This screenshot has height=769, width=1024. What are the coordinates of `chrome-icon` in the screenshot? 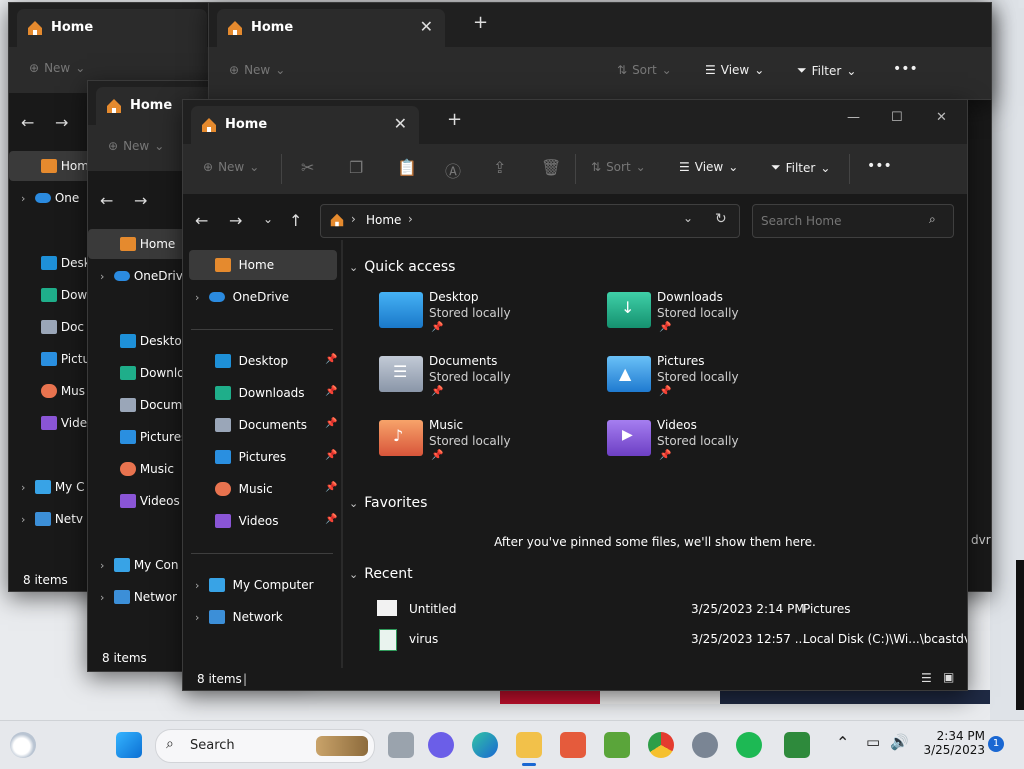 It's located at (661, 745).